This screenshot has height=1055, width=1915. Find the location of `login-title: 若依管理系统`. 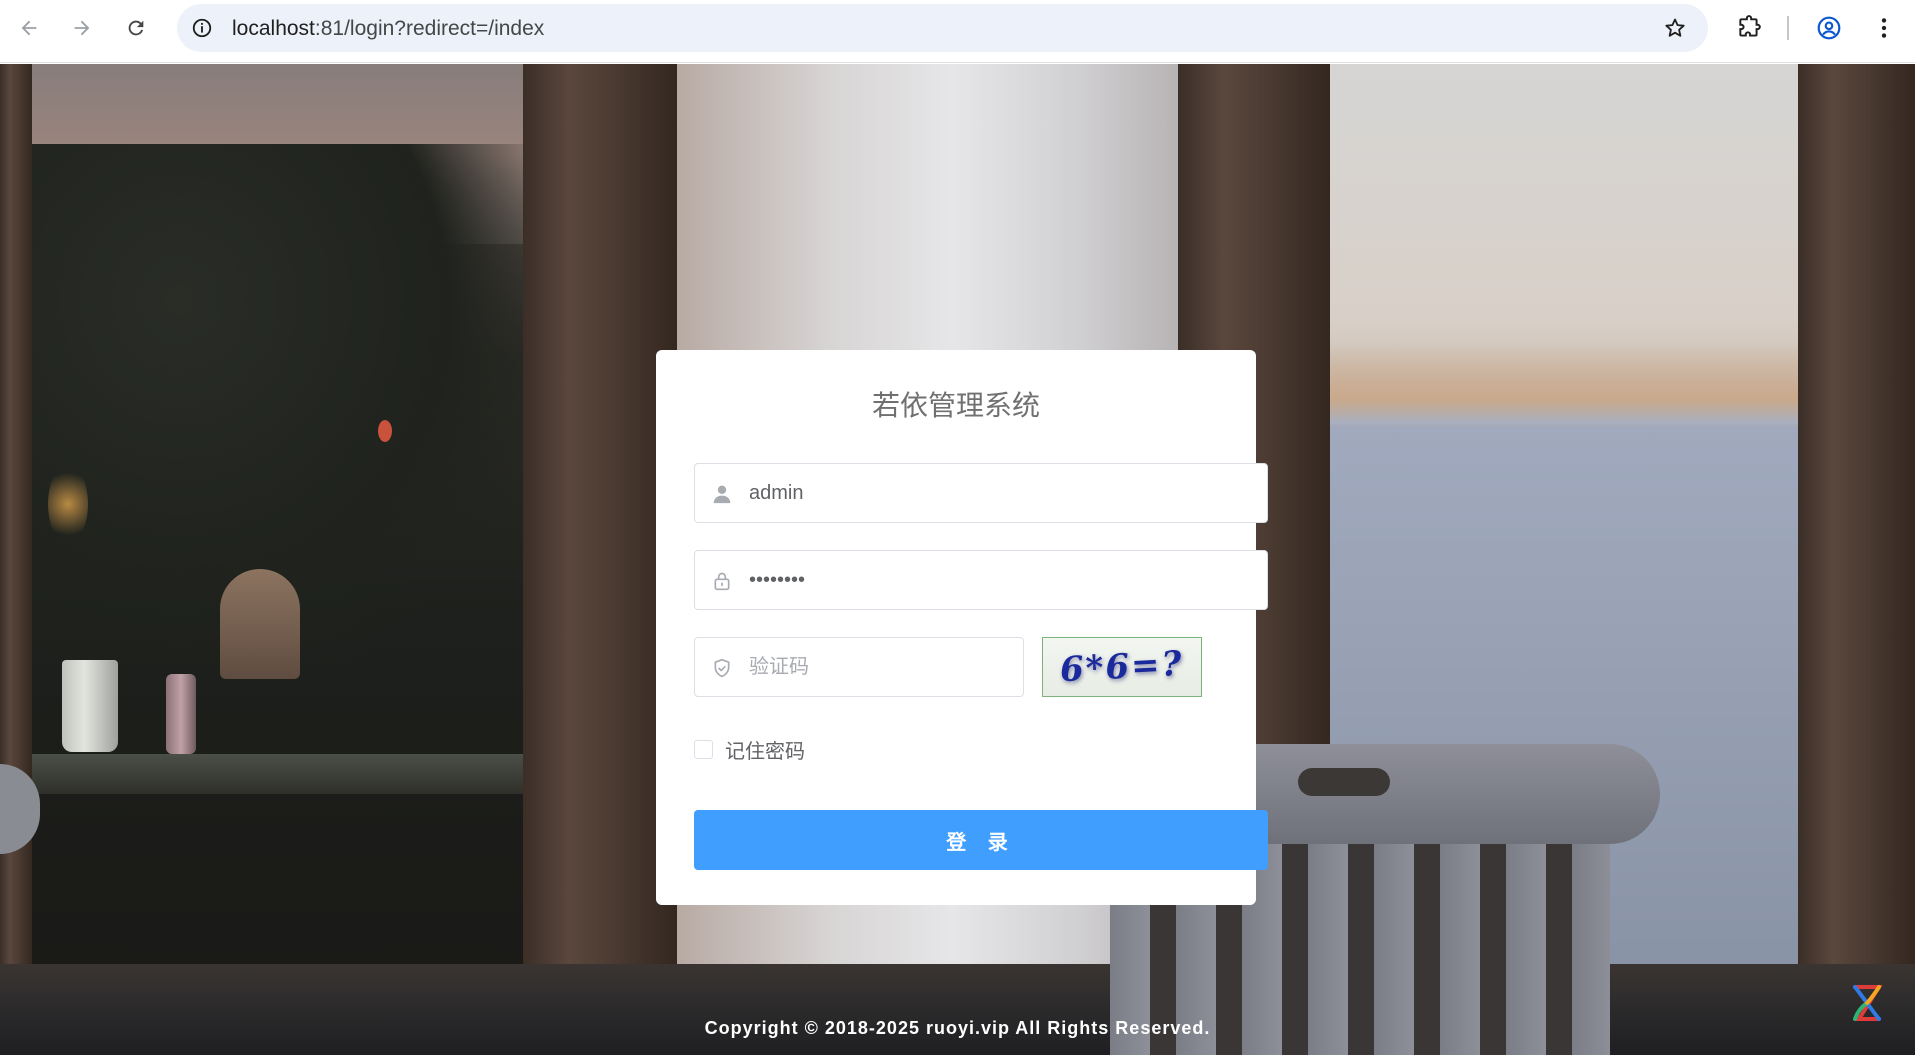

login-title: 若依管理系统 is located at coordinates (955, 405).